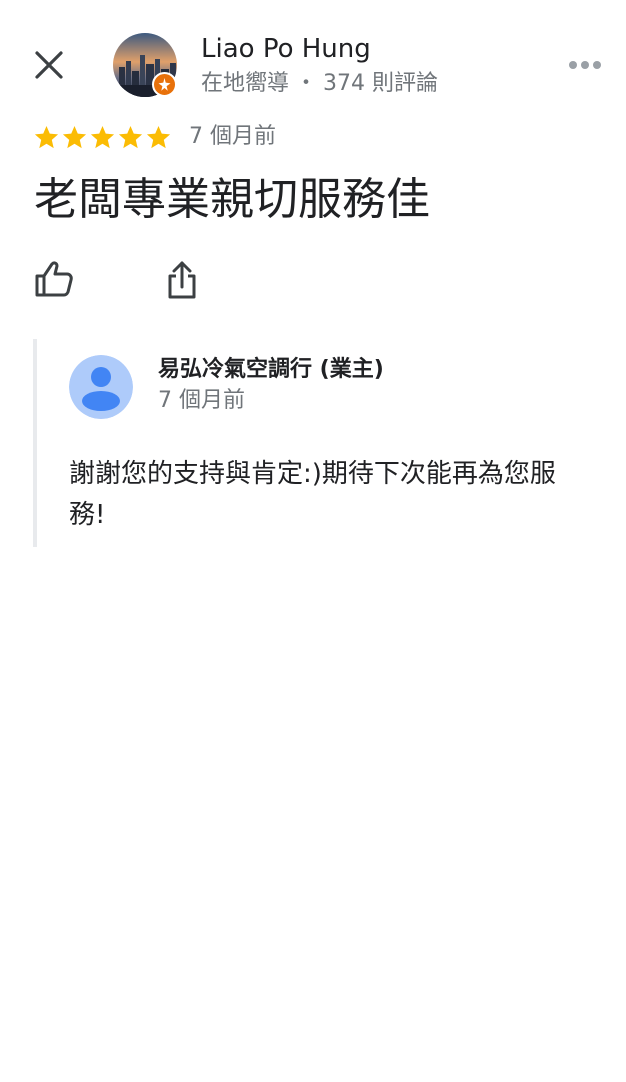 The width and height of the screenshot is (626, 1082). What do you see at coordinates (35, 443) in the screenshot?
I see `reply-indent-bar` at bounding box center [35, 443].